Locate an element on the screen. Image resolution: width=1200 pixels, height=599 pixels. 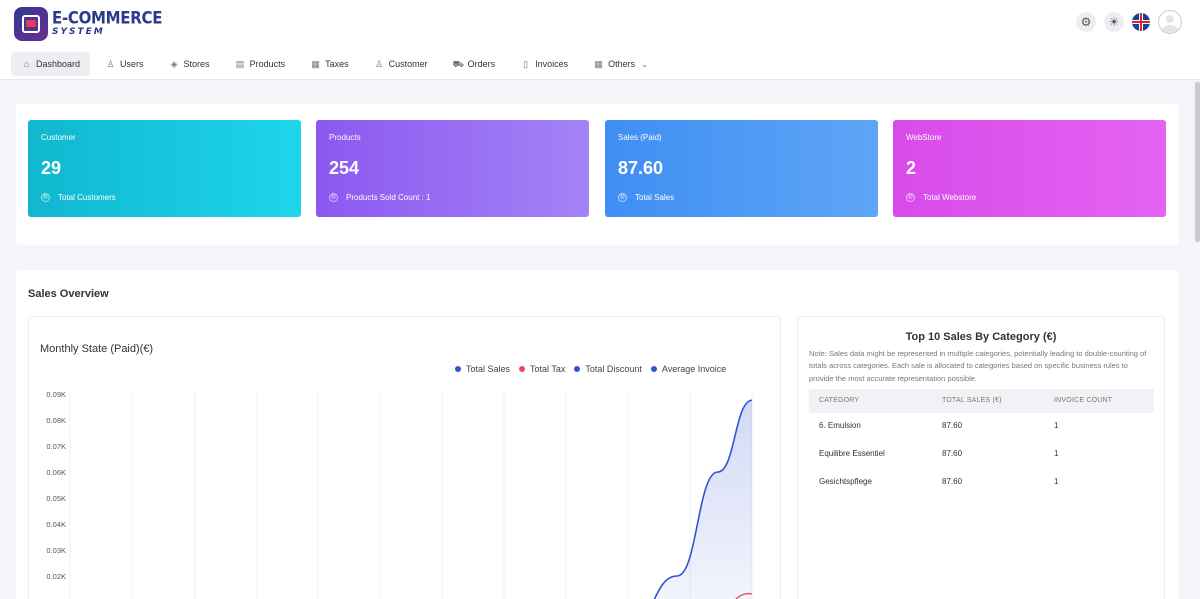
y-tick-label: 0.04K is located at coordinates (56, 524).